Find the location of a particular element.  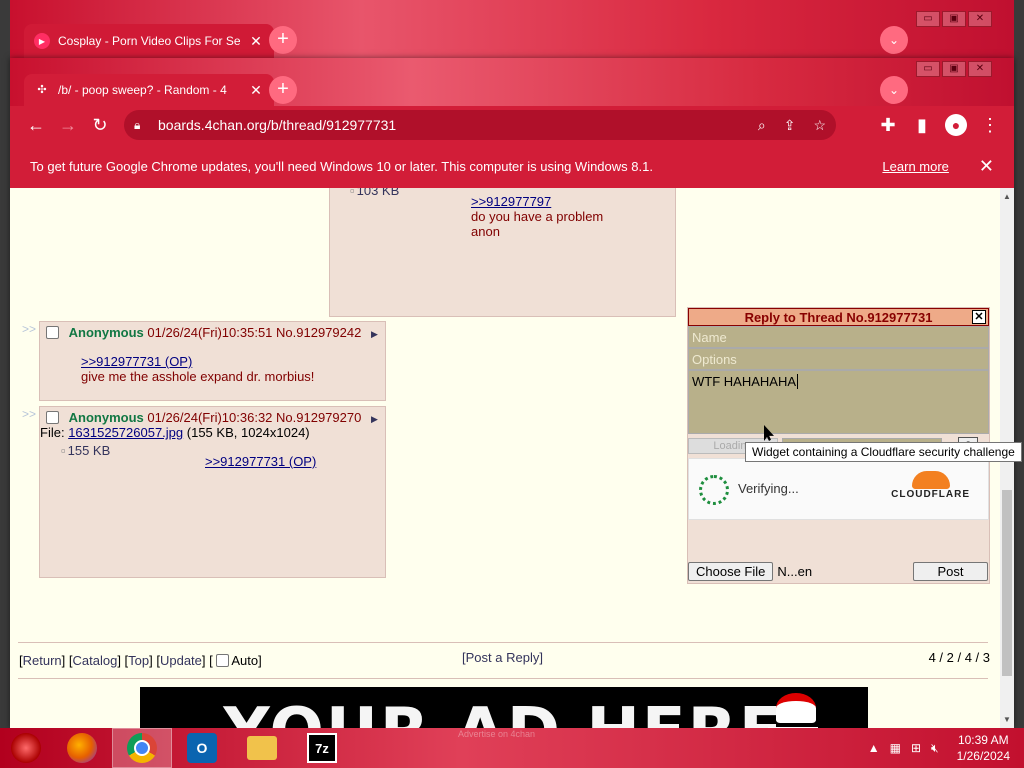

file-link: 1631525726057.jpg is located at coordinates (125, 432).